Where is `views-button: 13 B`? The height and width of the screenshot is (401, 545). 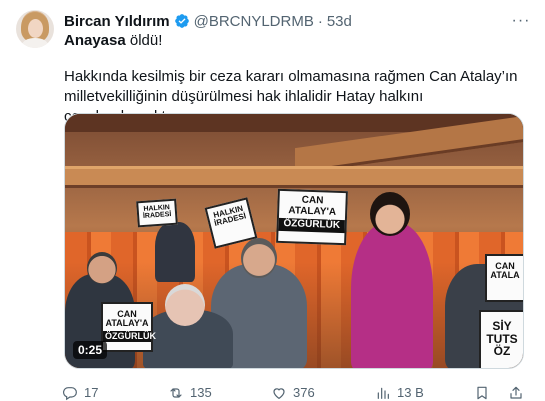 views-button: 13 B is located at coordinates (399, 392).